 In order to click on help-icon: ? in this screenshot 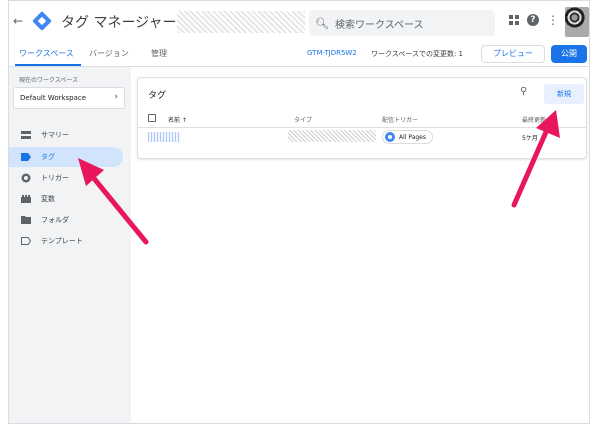, I will do `click(533, 20)`.